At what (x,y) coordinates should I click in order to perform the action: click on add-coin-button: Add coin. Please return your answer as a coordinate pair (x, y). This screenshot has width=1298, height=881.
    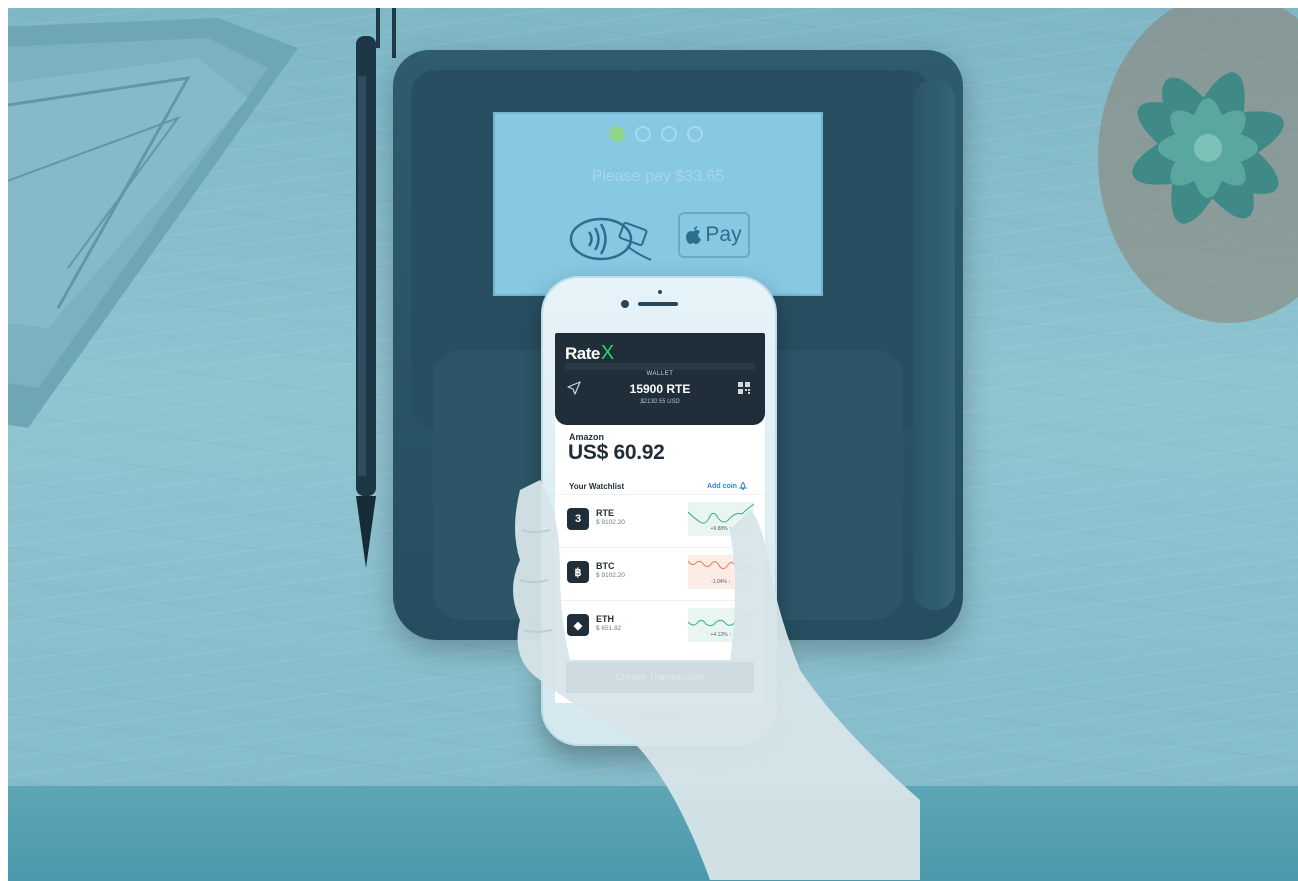
    Looking at the image, I should click on (727, 486).